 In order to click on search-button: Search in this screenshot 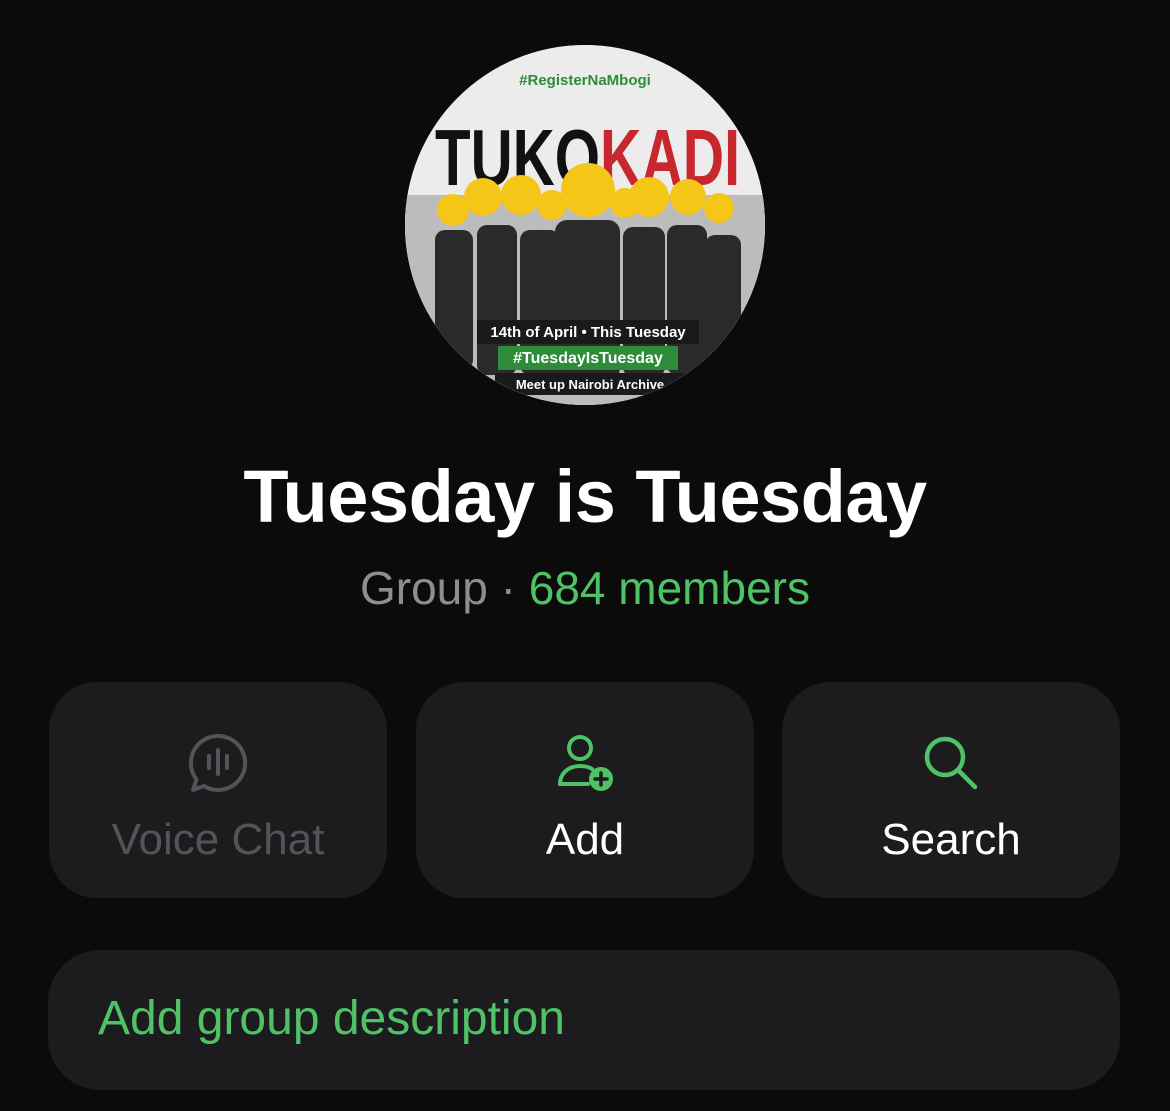, I will do `click(951, 790)`.